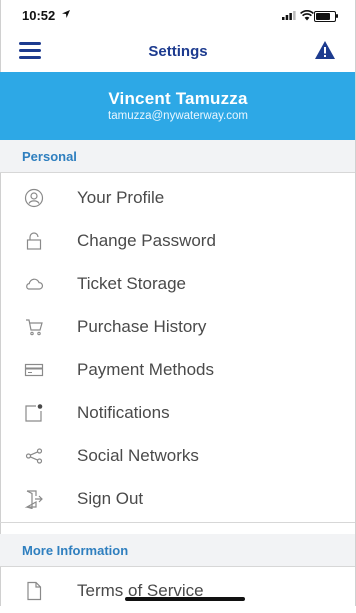  What do you see at coordinates (34, 241) in the screenshot?
I see `lock-icon` at bounding box center [34, 241].